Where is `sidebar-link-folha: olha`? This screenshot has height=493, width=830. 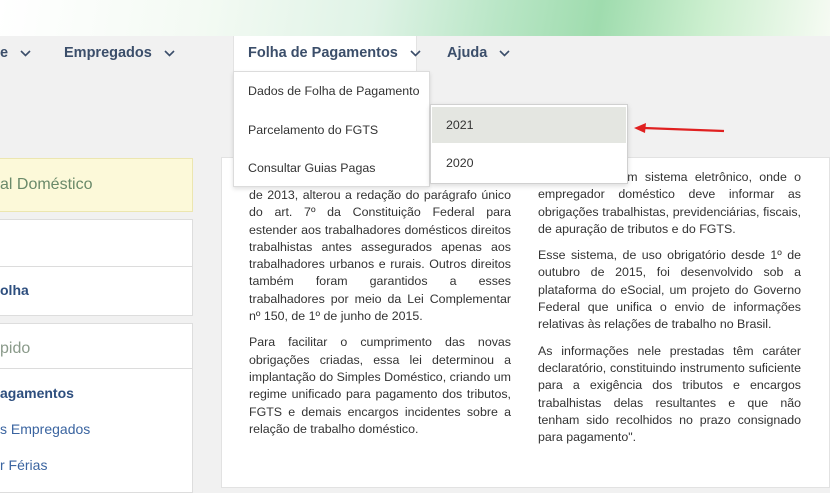
sidebar-link-folha: olha is located at coordinates (14, 290).